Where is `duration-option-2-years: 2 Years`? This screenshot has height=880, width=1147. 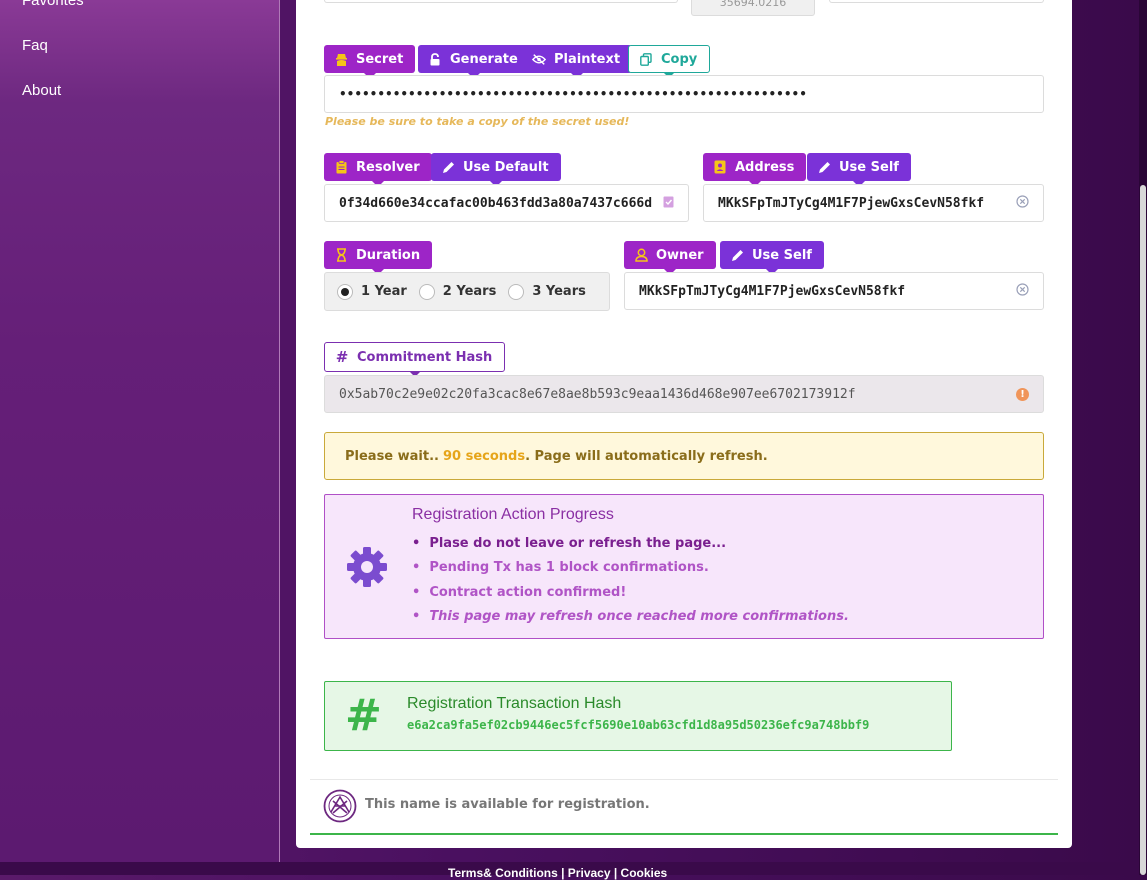
duration-option-2-years: 2 Years is located at coordinates (457, 291).